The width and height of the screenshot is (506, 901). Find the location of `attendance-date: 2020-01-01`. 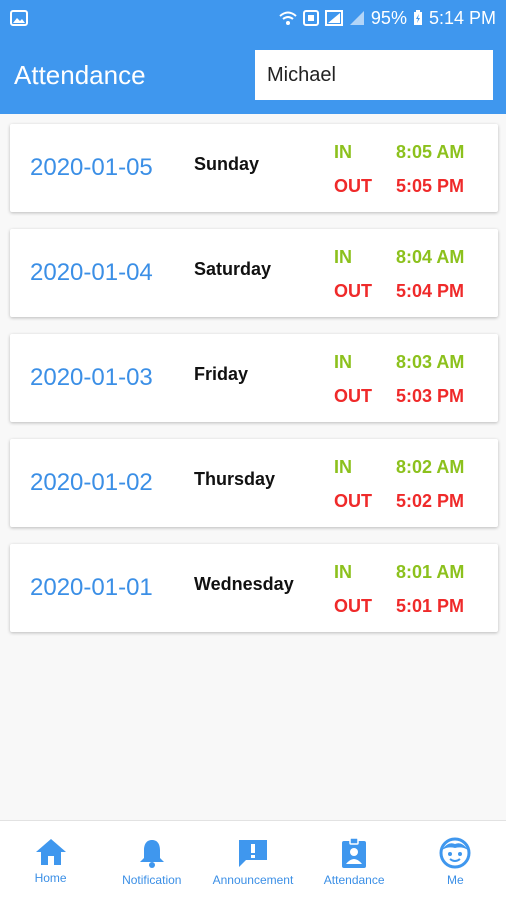

attendance-date: 2020-01-01 is located at coordinates (91, 587).